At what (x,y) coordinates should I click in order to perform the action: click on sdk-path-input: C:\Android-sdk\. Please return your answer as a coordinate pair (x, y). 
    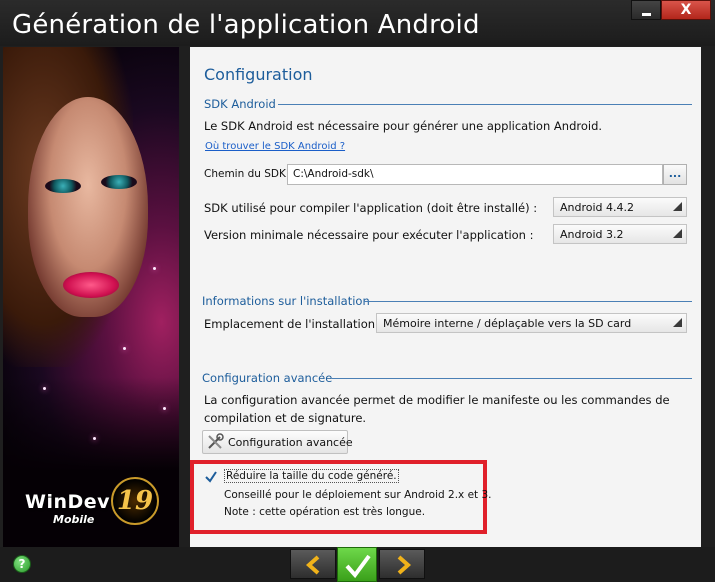
    Looking at the image, I should click on (475, 174).